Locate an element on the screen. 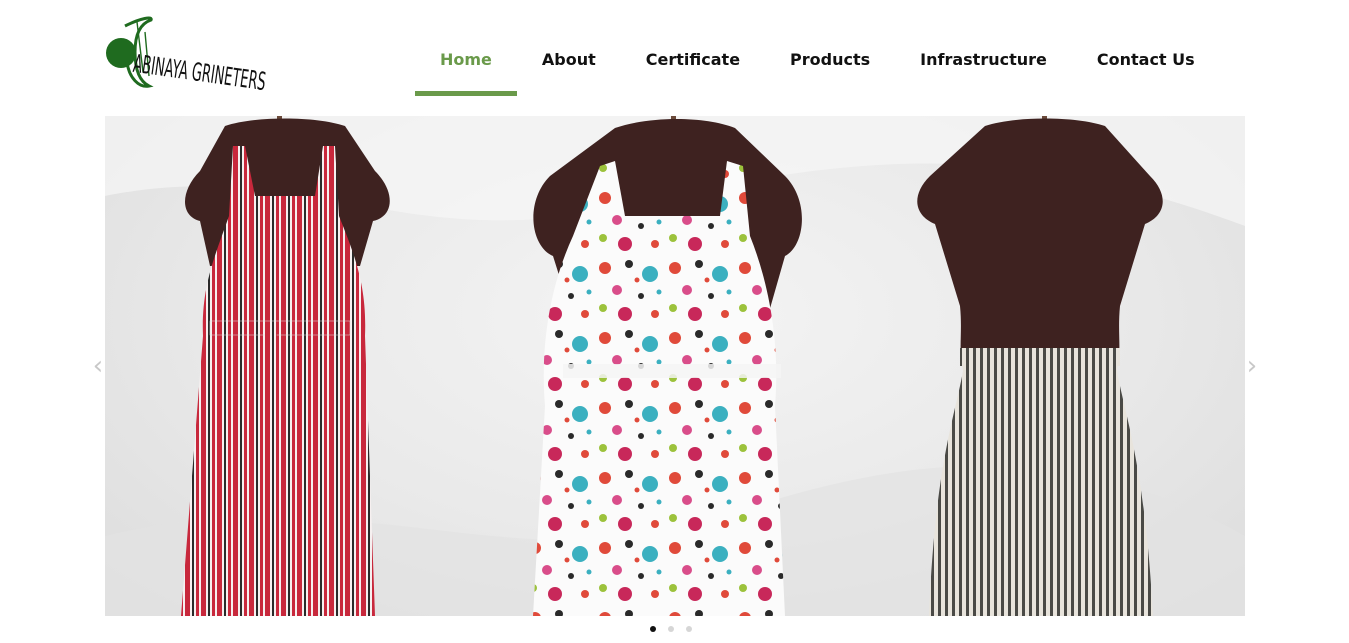  chevron-right-icon: › is located at coordinates (1252, 366).